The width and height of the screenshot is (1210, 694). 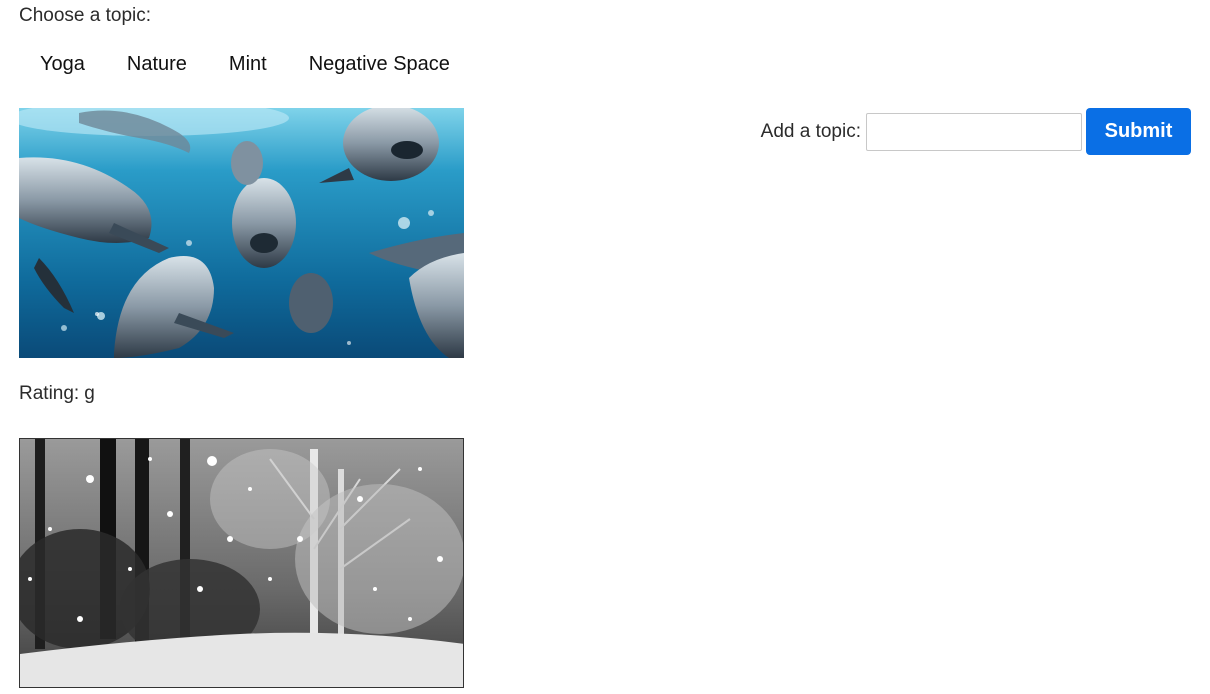 What do you see at coordinates (62, 64) in the screenshot?
I see `topic-button-yoga: Yoga` at bounding box center [62, 64].